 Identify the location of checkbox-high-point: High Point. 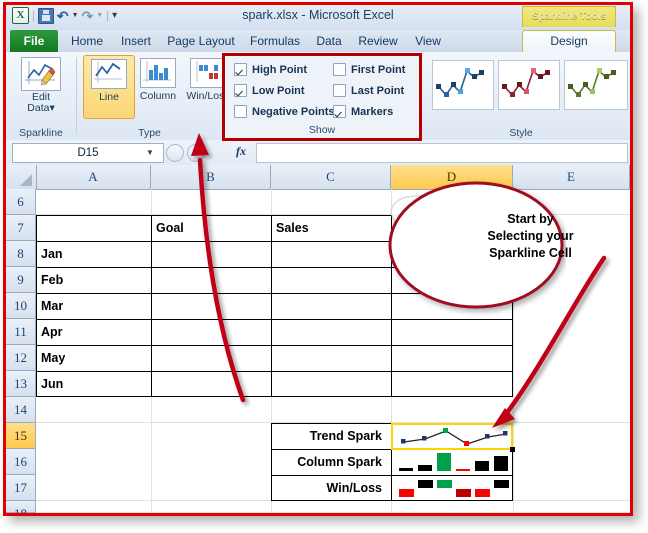
(270, 69).